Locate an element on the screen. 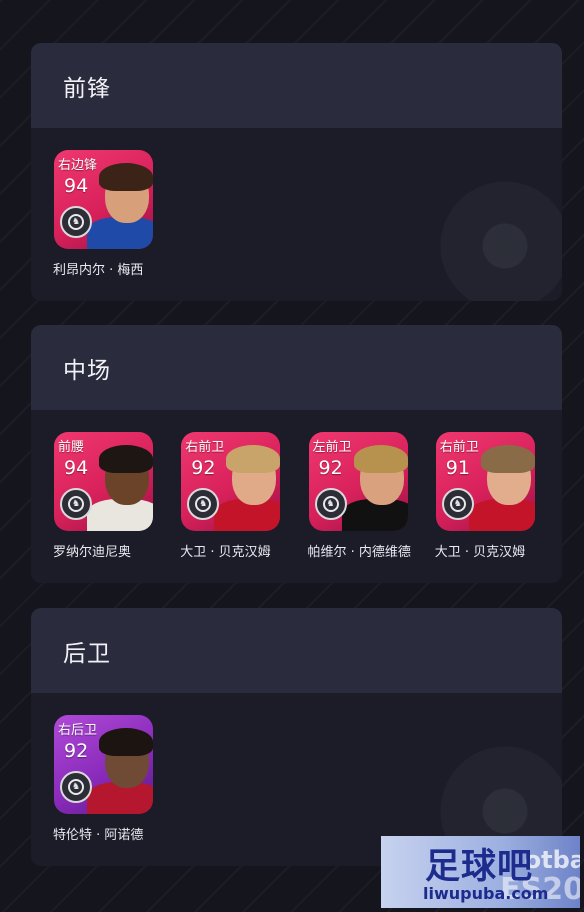  section-title: 前锋 is located at coordinates (87, 88).